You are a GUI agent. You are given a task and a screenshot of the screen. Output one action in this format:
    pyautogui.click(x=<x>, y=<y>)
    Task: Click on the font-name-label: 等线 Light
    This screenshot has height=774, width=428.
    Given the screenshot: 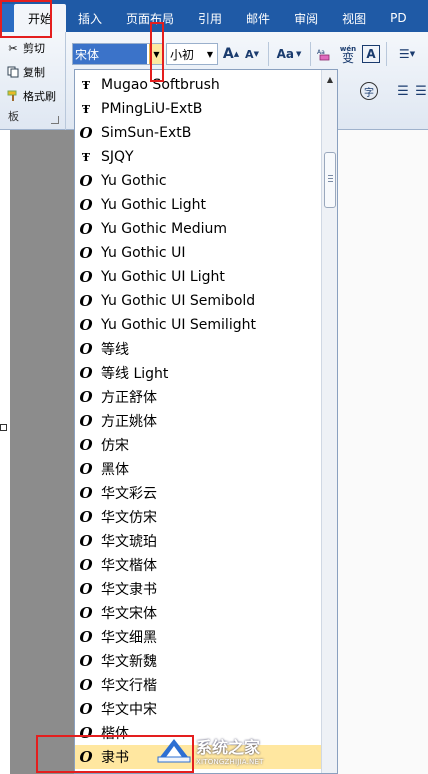 What is the action you would take?
    pyautogui.click(x=135, y=374)
    